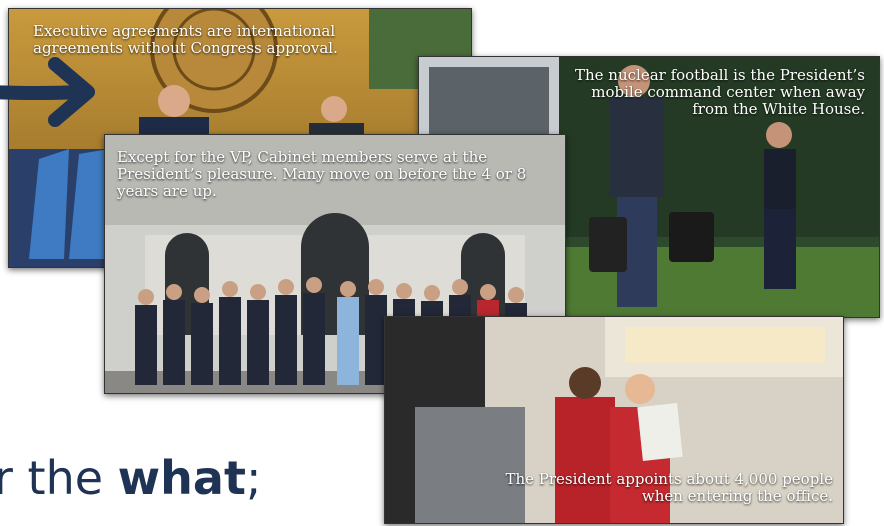  Describe the element at coordinates (59, 478) in the screenshot. I see `headline-prefix: r the` at that location.